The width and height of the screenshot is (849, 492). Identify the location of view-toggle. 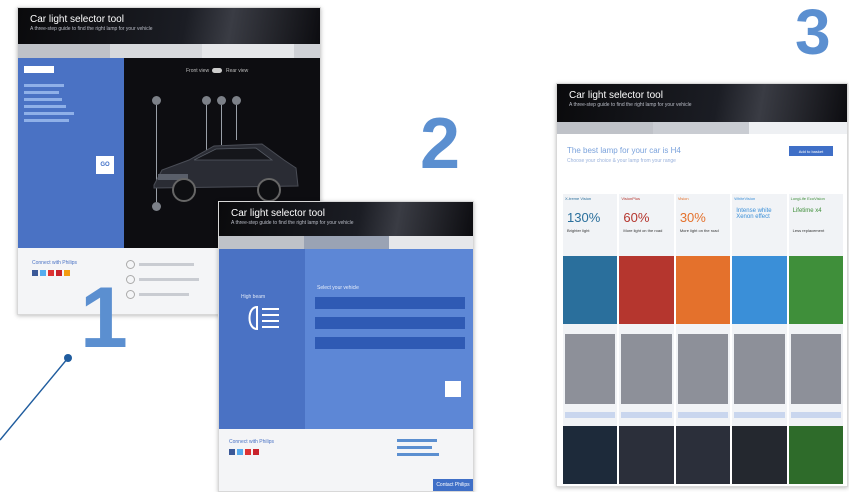
(217, 70).